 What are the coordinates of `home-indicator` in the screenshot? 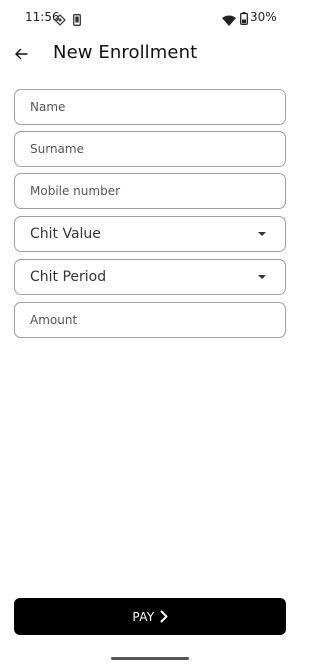 It's located at (150, 658).